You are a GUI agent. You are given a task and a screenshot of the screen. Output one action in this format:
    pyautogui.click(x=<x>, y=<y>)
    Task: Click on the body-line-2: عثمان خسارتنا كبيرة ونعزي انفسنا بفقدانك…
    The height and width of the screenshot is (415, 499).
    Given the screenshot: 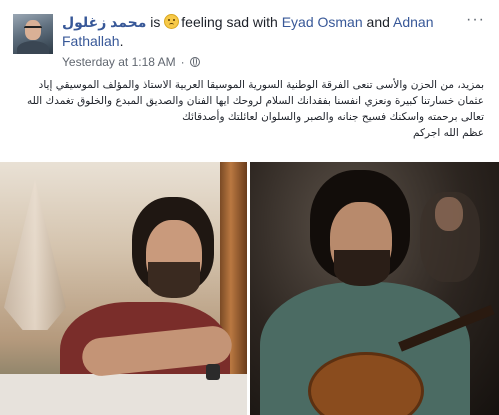 What is the action you would take?
    pyautogui.click(x=255, y=101)
    